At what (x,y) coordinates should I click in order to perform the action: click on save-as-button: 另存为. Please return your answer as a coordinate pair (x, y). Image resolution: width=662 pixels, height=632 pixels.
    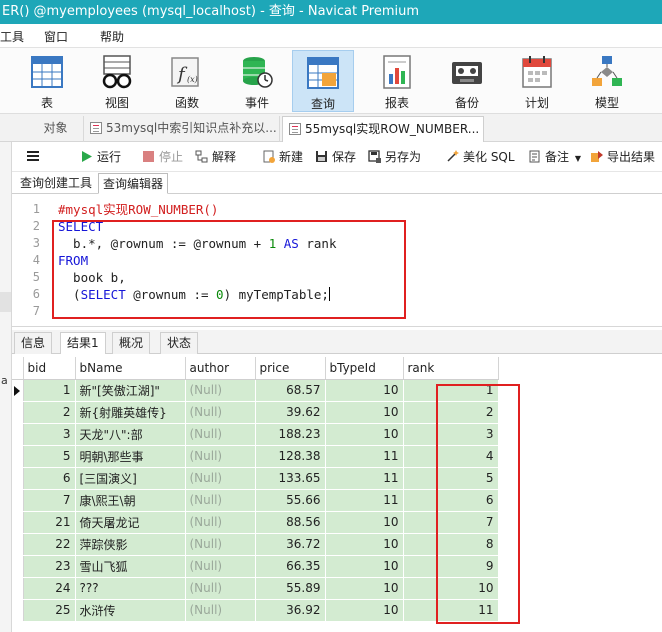
    Looking at the image, I should click on (394, 157).